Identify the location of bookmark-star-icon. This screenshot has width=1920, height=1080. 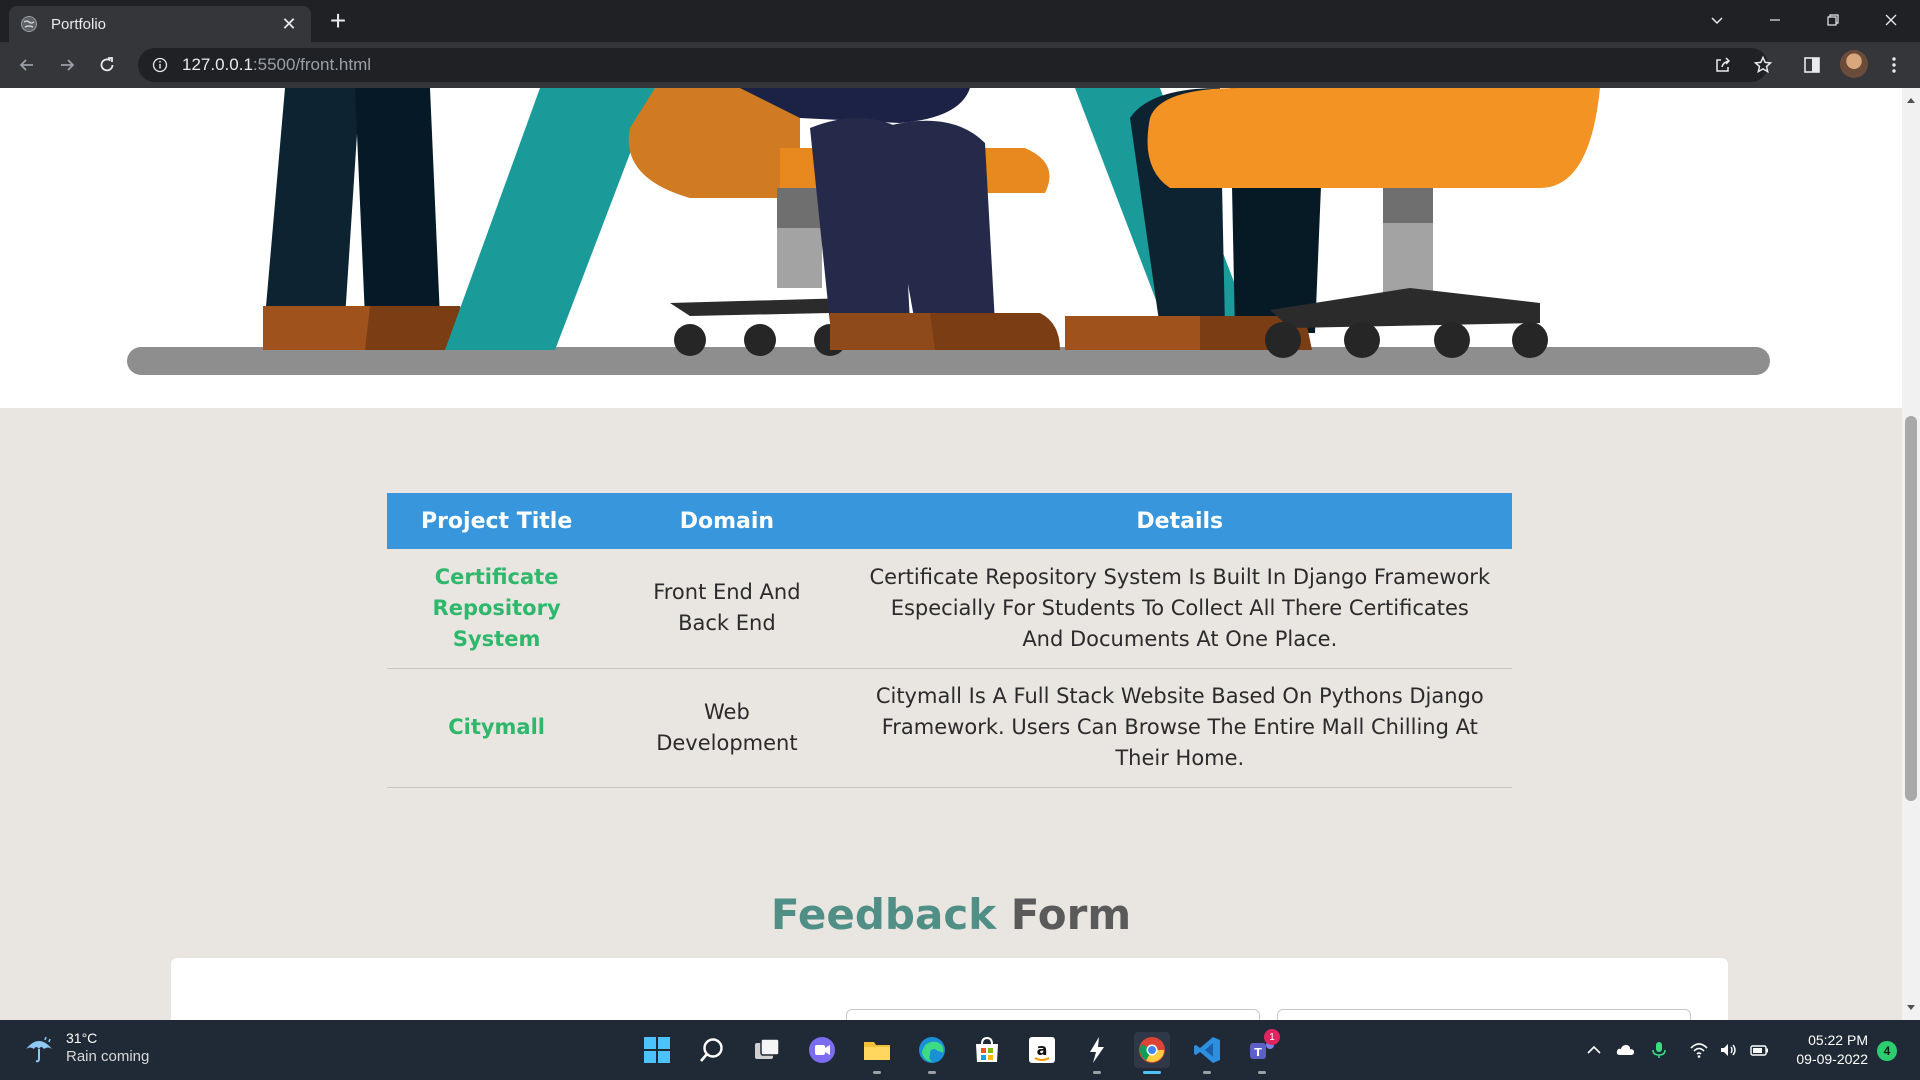
(1763, 65).